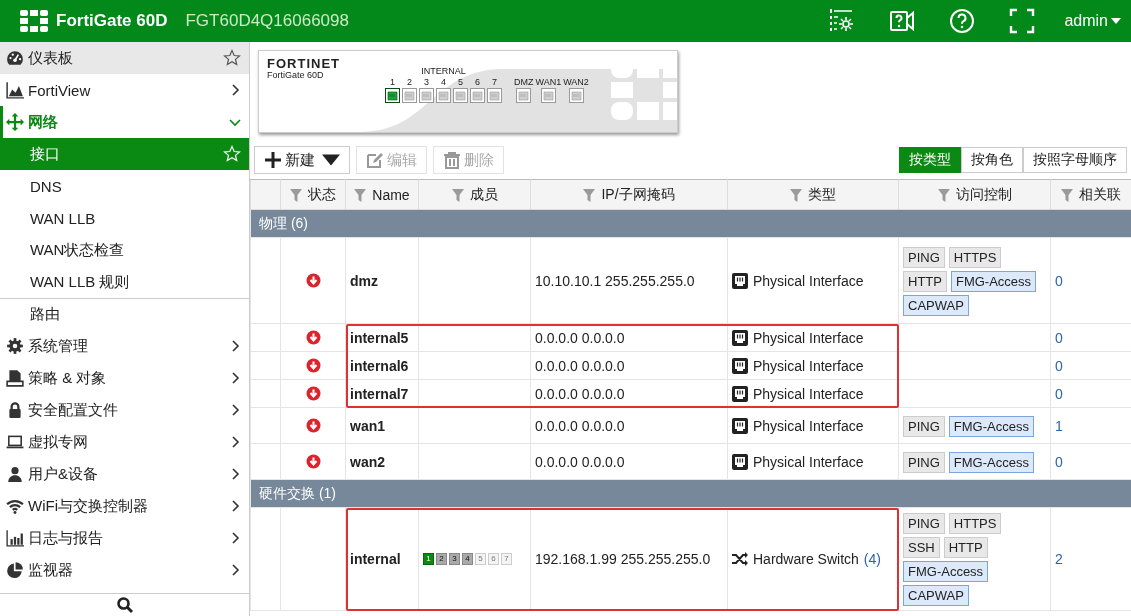 This screenshot has height=616, width=1131. What do you see at coordinates (15, 538) in the screenshot?
I see `bar-chart-icon` at bounding box center [15, 538].